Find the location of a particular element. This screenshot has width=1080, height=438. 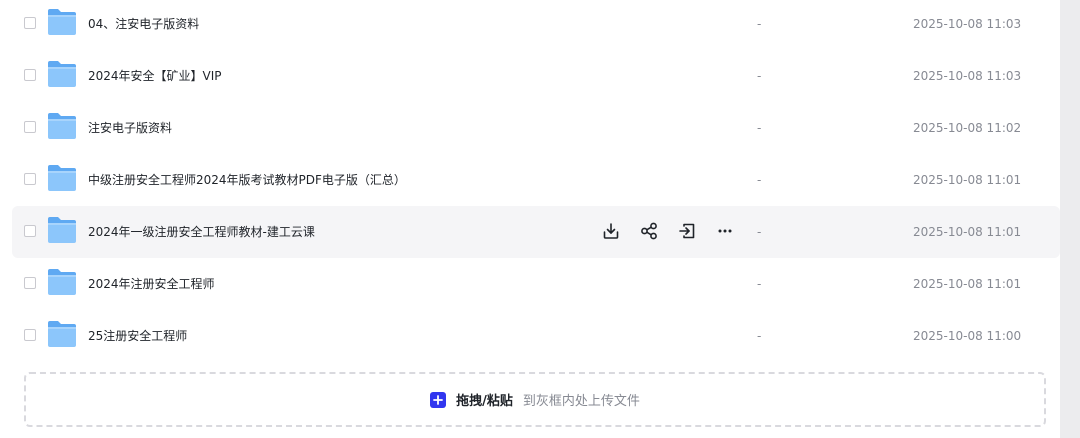

table-row: 25注册安全工程师 - 2025-10-08 11:00 is located at coordinates (536, 336).